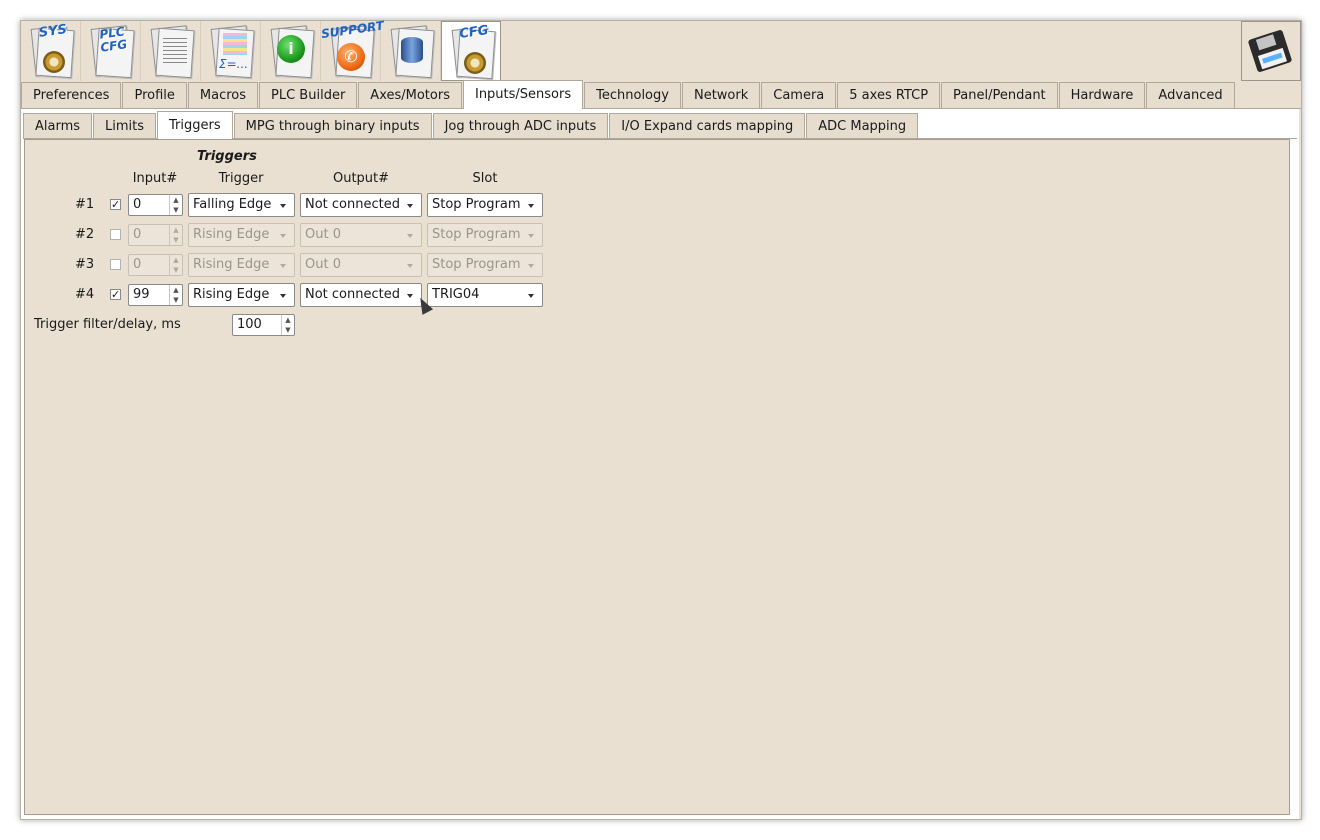 This screenshot has height=840, width=1320. Describe the element at coordinates (361, 178) in the screenshot. I see `column-header-output: Output#` at that location.